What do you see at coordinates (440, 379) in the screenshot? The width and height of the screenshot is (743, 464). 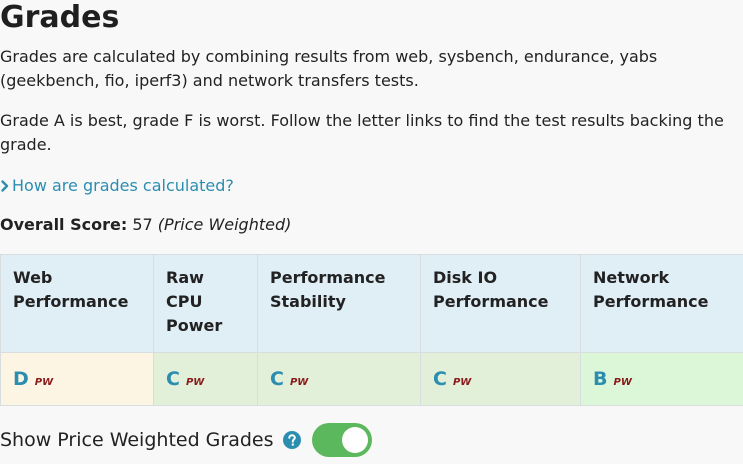 I see `grade-link-disk-io-performance: C` at bounding box center [440, 379].